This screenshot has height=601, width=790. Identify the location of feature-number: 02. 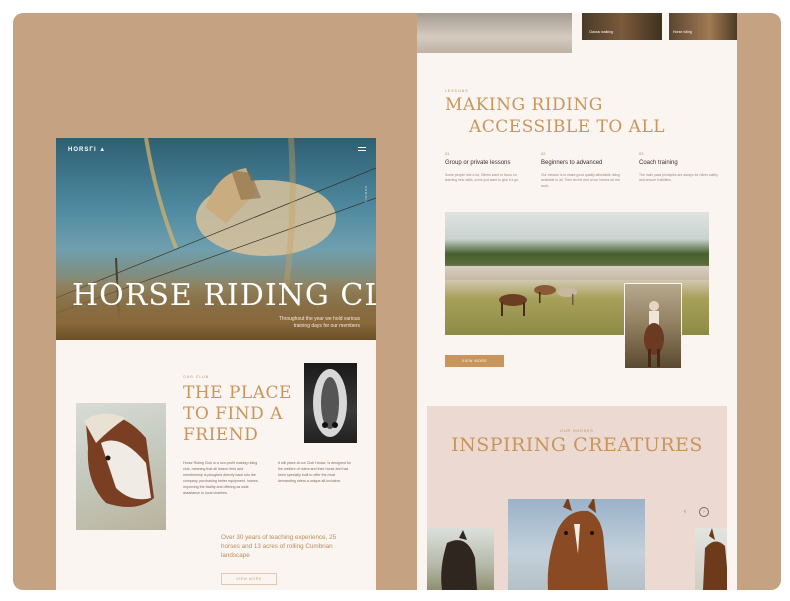
(543, 153).